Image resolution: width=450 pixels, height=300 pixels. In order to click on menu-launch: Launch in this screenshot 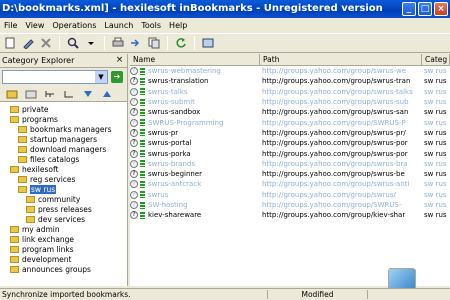, I will do `click(118, 25)`.